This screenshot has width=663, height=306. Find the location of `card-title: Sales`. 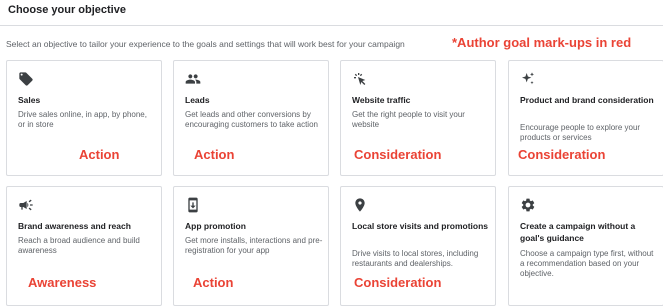

card-title: Sales is located at coordinates (29, 100).